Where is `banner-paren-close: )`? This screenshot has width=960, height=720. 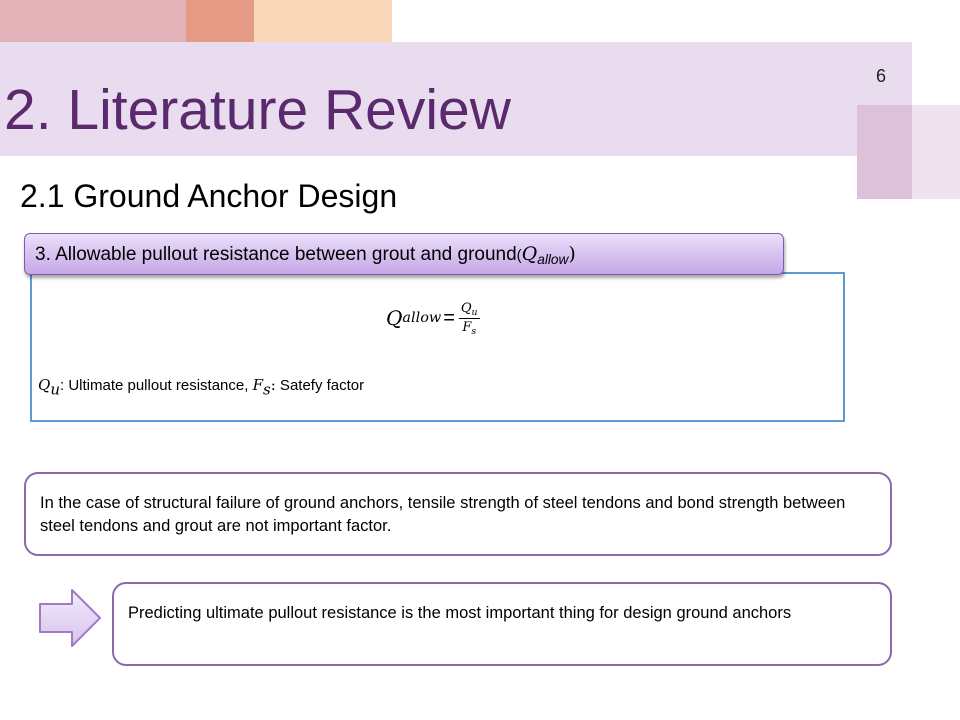
banner-paren-close: ) is located at coordinates (572, 254).